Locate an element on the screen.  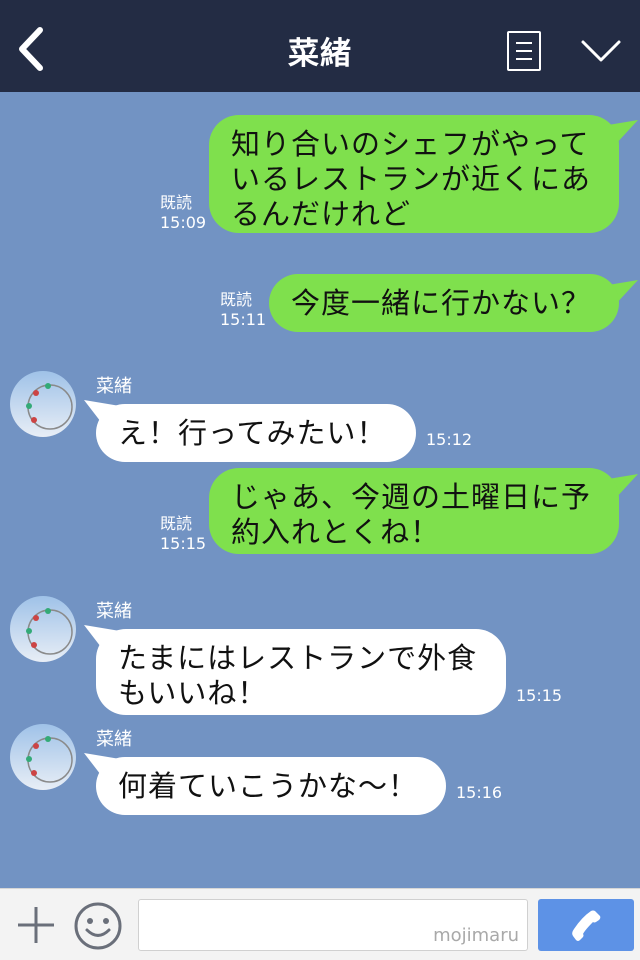
message-time: 15:16 is located at coordinates (479, 792).